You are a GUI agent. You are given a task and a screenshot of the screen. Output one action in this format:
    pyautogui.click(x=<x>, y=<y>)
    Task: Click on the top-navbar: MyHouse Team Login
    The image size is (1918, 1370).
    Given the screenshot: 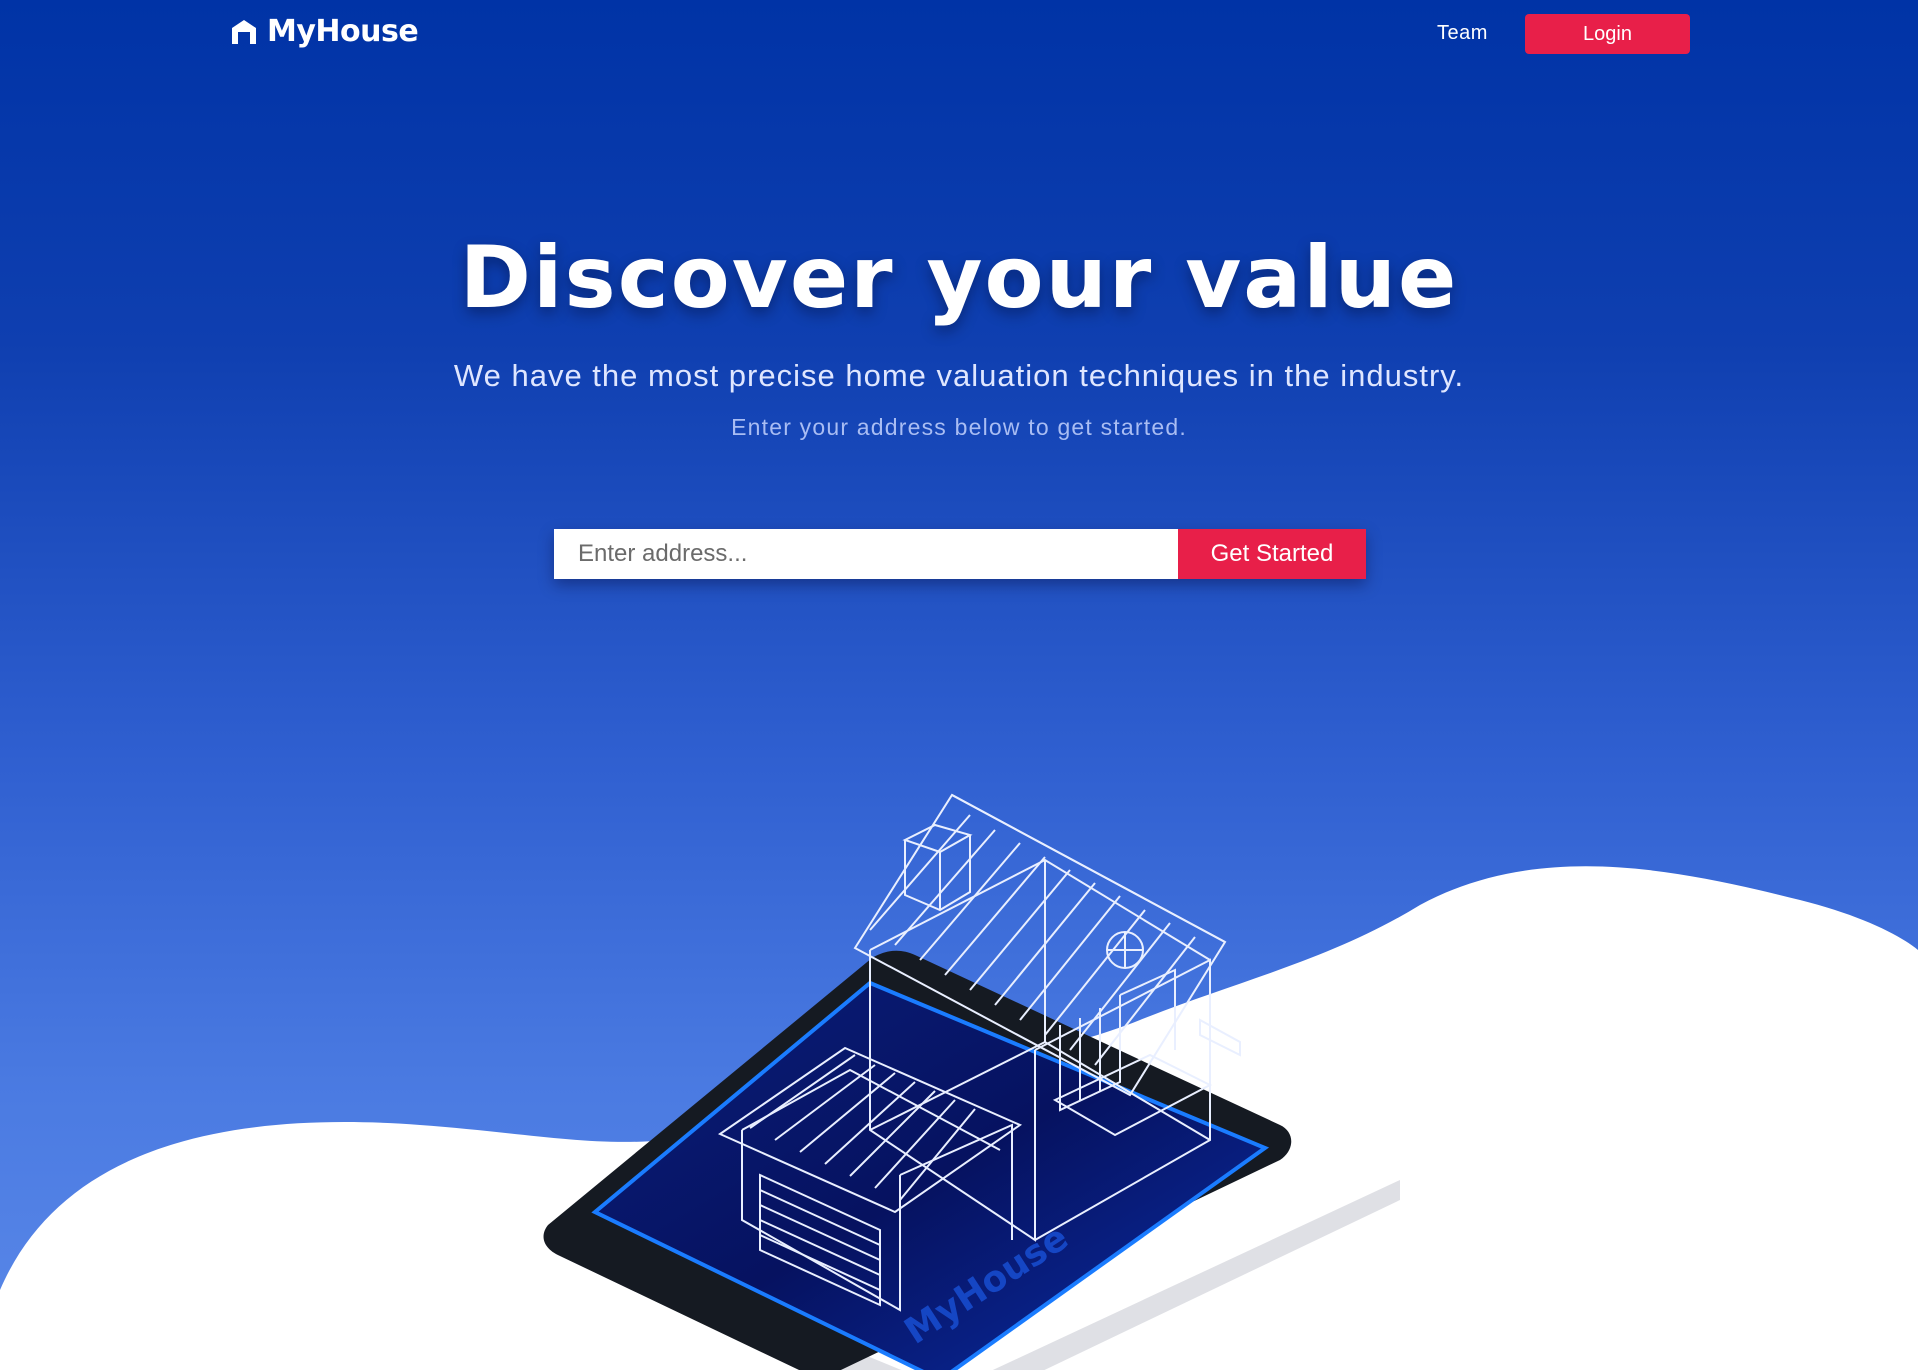 What is the action you would take?
    pyautogui.click(x=959, y=35)
    